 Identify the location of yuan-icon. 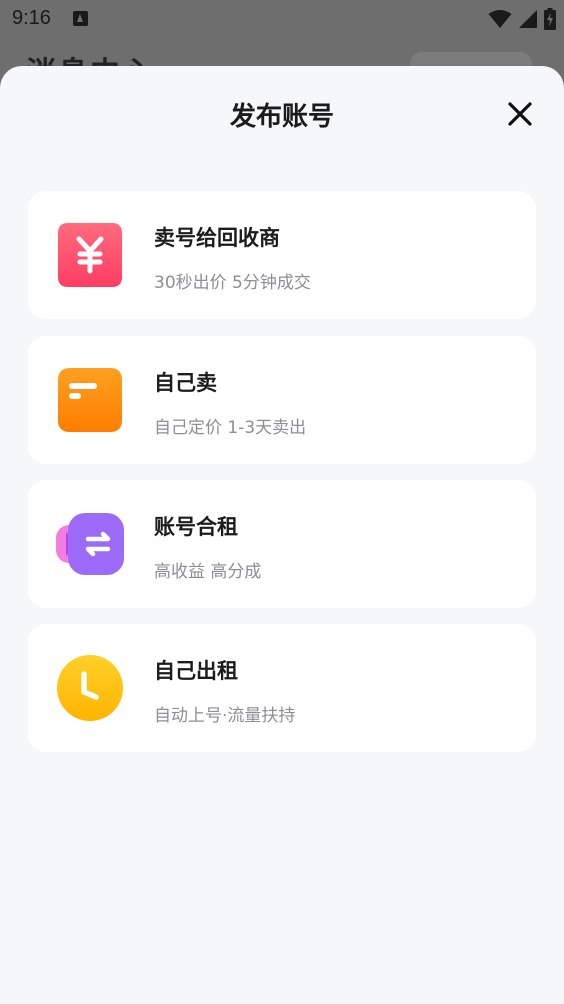
(90, 255).